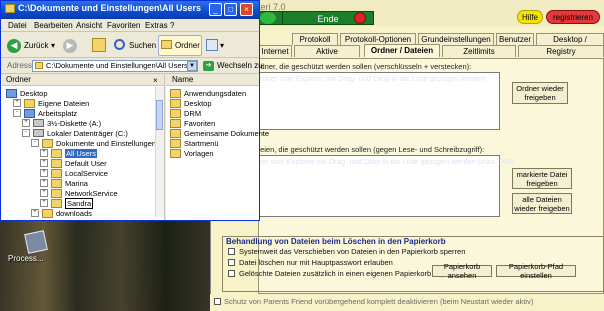 This screenshot has height=311, width=604. Describe the element at coordinates (222, 45) in the screenshot. I see `views-dropdown-icon: ▾` at that location.